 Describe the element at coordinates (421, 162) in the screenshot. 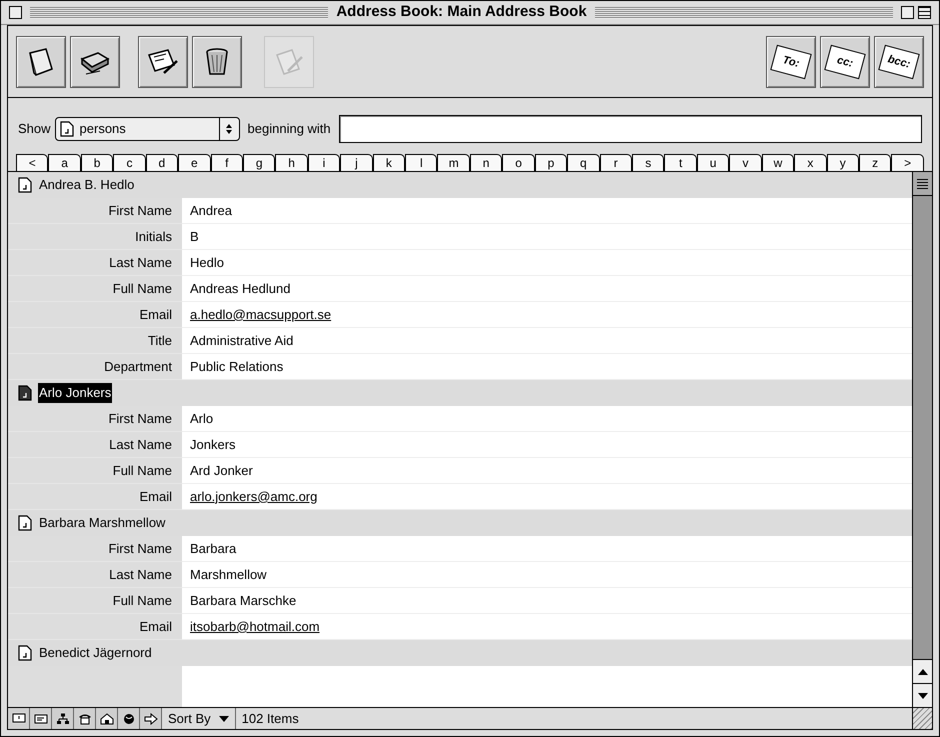

I see `letter-tab: l` at that location.